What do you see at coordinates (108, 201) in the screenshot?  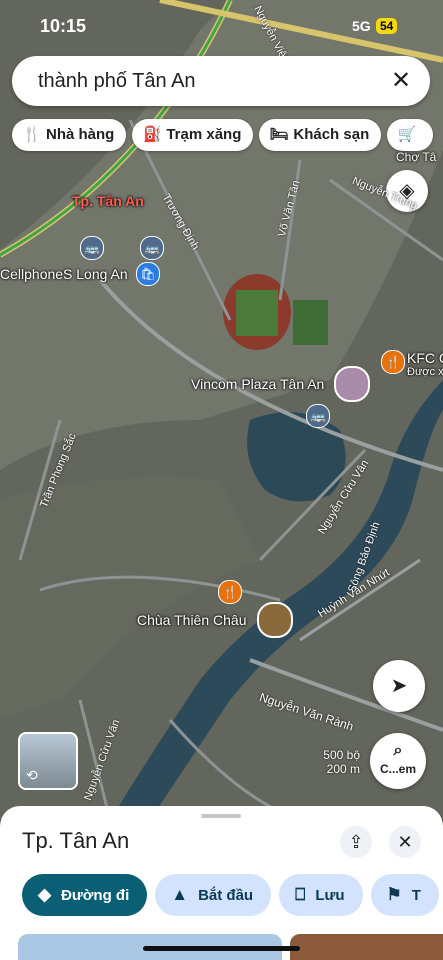 I see `city-label: Tp. Tân An` at bounding box center [108, 201].